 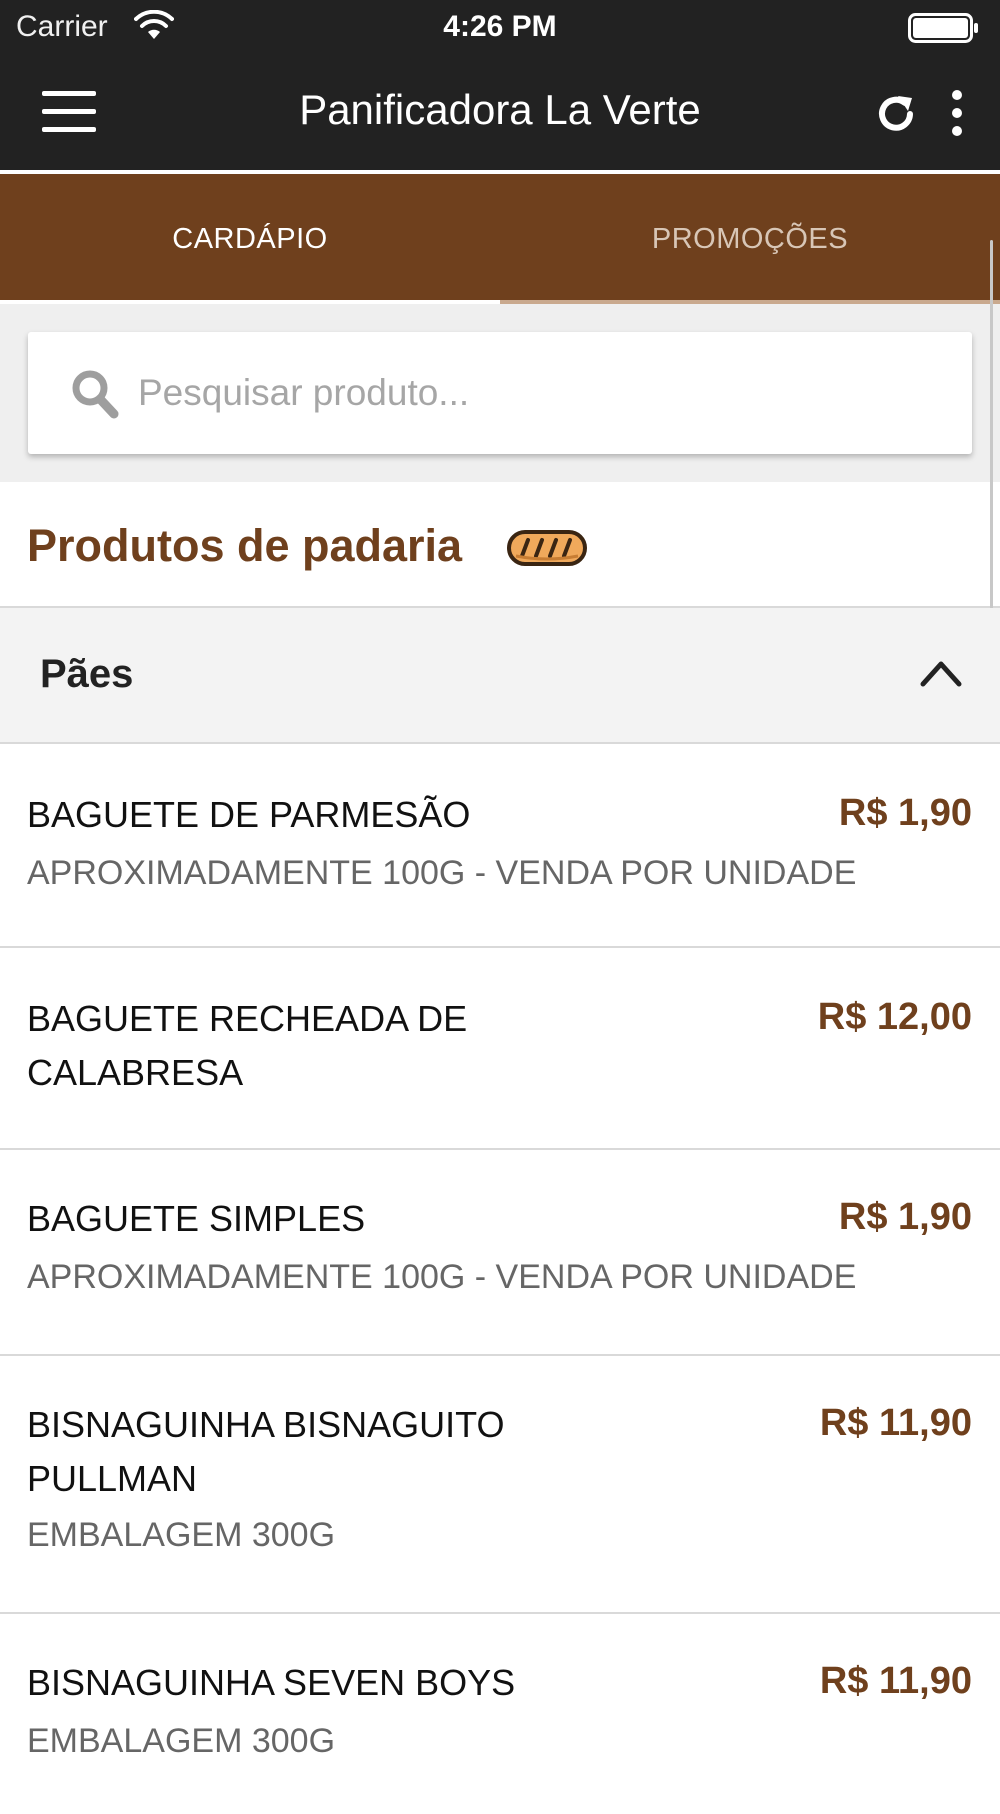 What do you see at coordinates (500, 545) in the screenshot?
I see `section-header: Produtos de padaria` at bounding box center [500, 545].